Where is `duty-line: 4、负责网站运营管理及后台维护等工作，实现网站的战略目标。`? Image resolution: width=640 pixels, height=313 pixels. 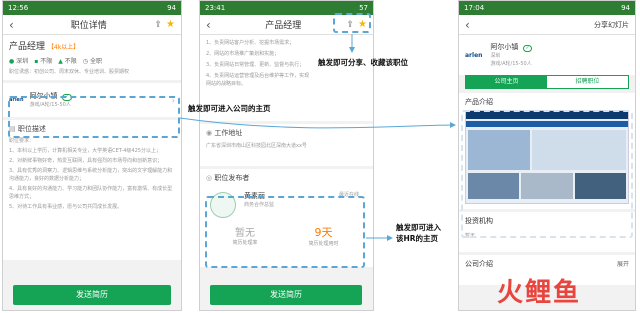
duty-line: 4、负责网站运营管理及后台维护等工作，实现网站的战略目标。 is located at coordinates (258, 80).